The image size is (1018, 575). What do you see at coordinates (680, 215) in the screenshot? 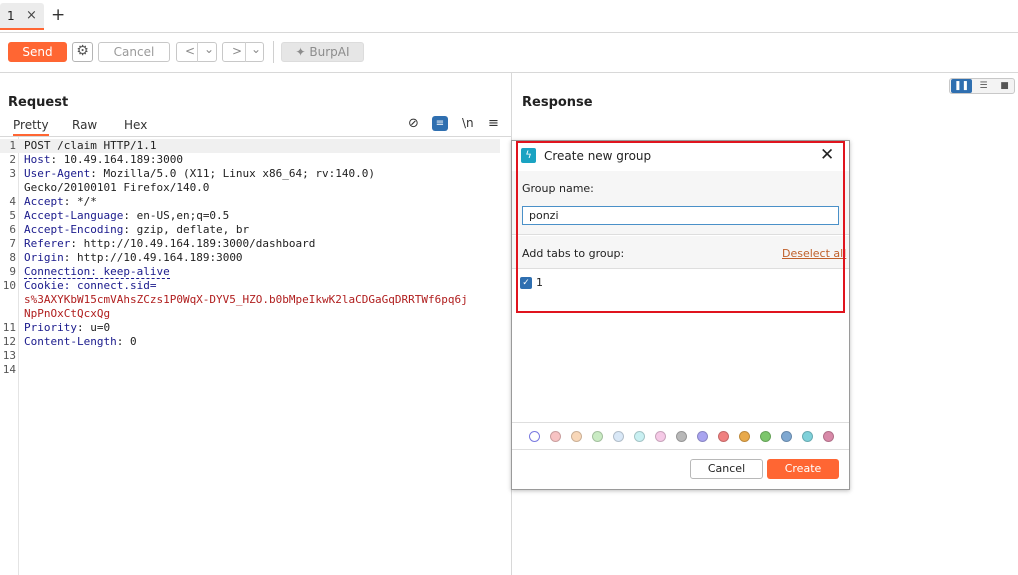
I see `group-name-input` at bounding box center [680, 215].